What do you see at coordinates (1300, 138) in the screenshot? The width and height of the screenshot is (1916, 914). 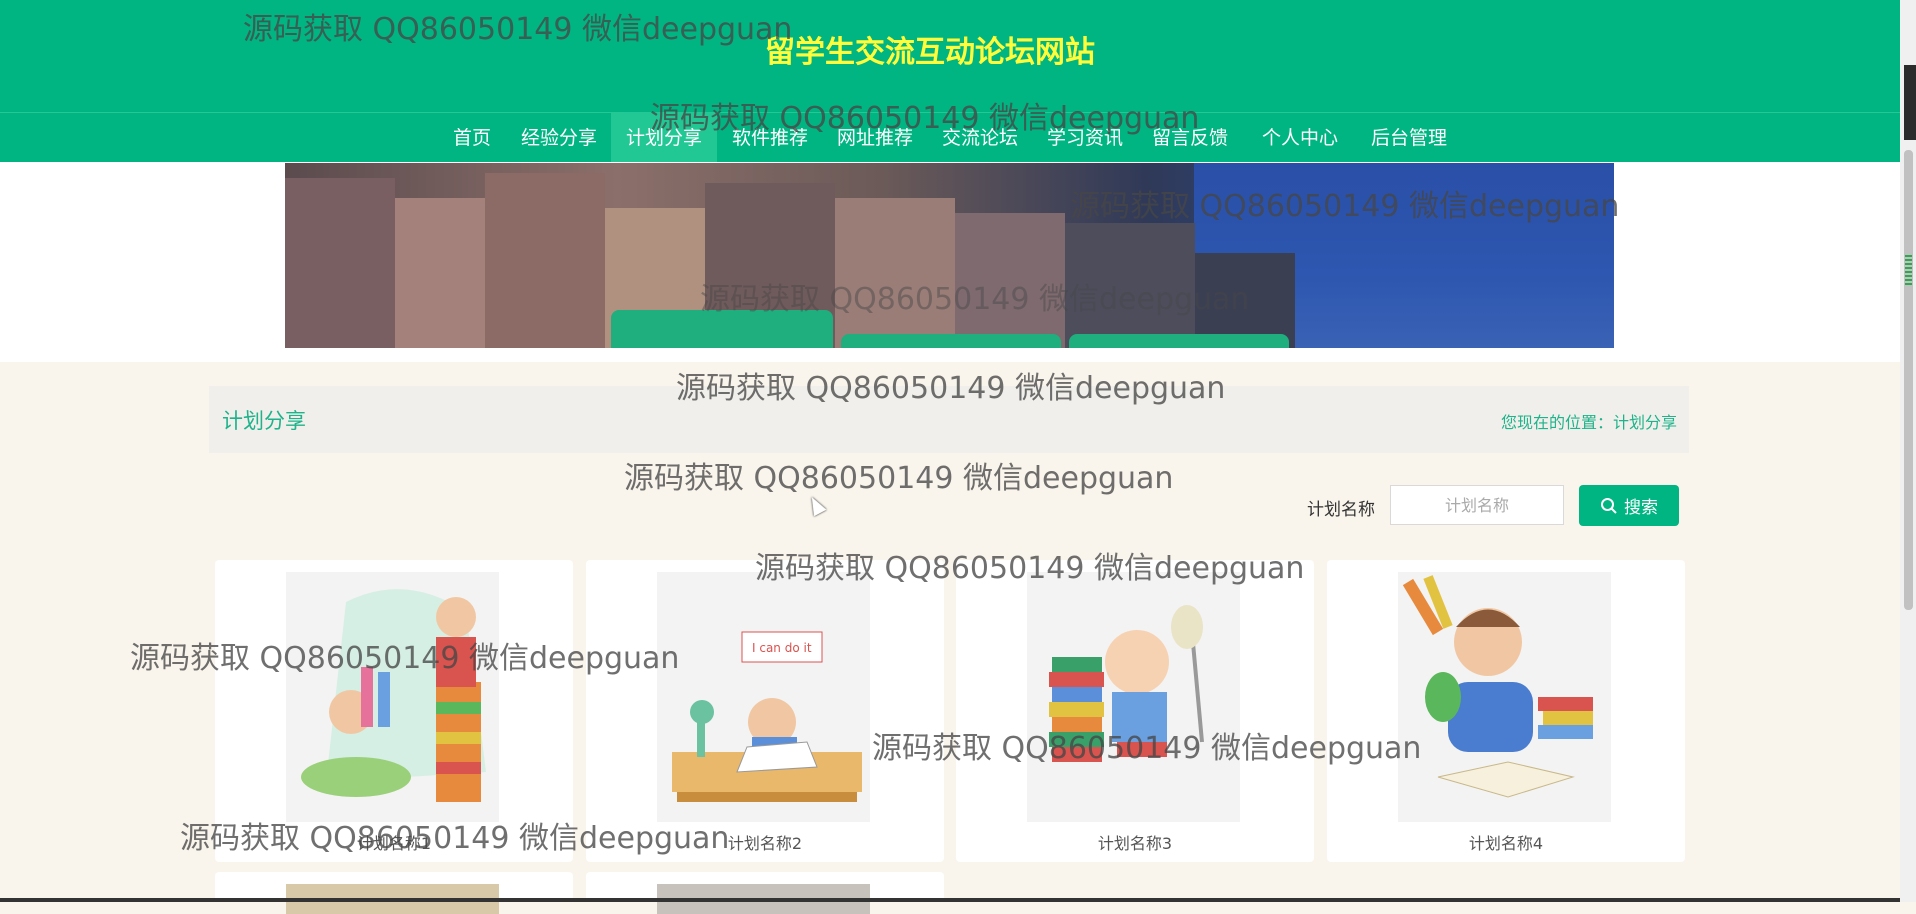 I see `nav-item-profile: 个人中心` at bounding box center [1300, 138].